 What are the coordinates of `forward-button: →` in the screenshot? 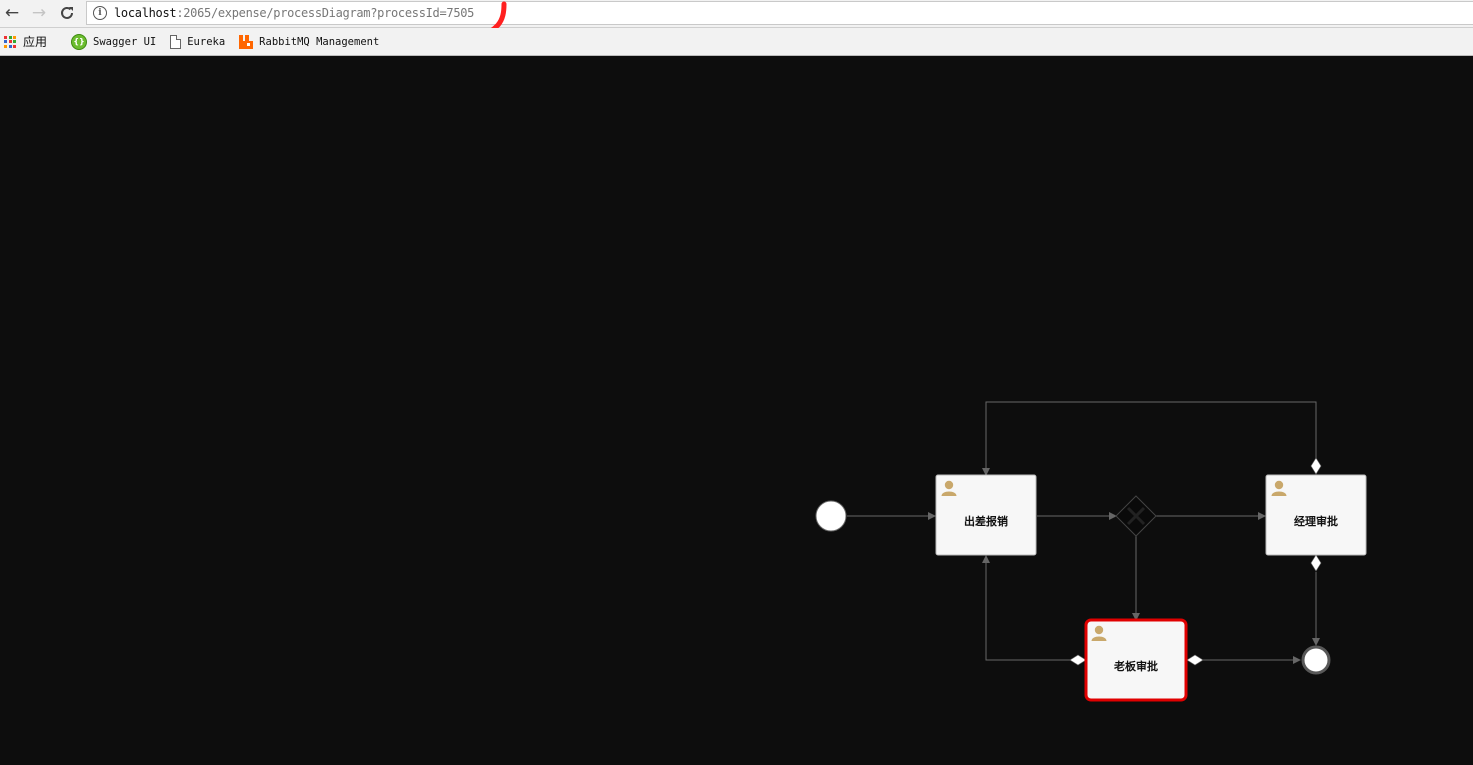 It's located at (39, 13).